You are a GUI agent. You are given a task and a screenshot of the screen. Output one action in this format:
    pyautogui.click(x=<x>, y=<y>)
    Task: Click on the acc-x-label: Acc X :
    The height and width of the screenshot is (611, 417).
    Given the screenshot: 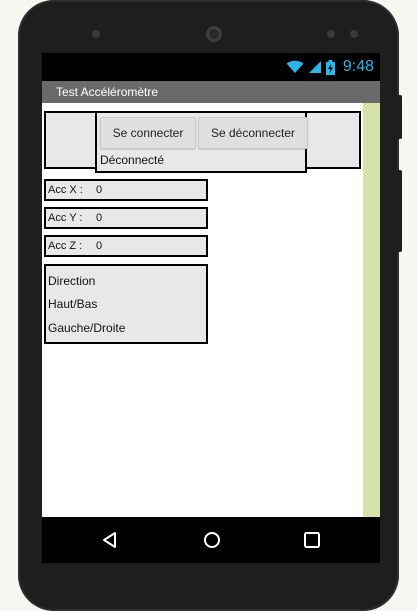 What is the action you would take?
    pyautogui.click(x=65, y=190)
    